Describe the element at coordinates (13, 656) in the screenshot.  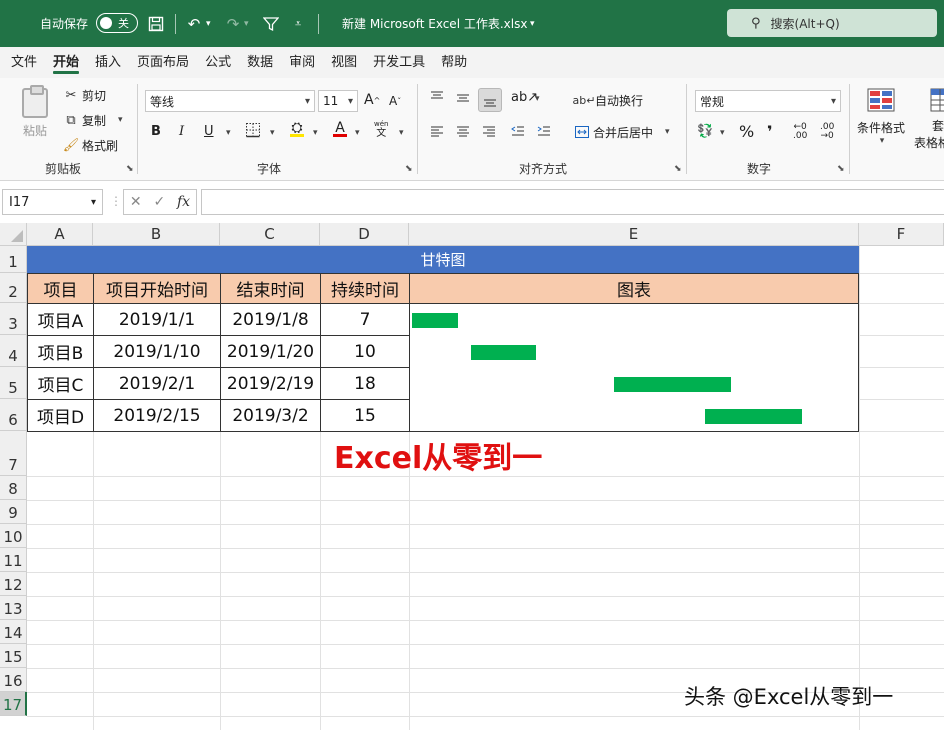
I see `row-header-15: 15` at that location.